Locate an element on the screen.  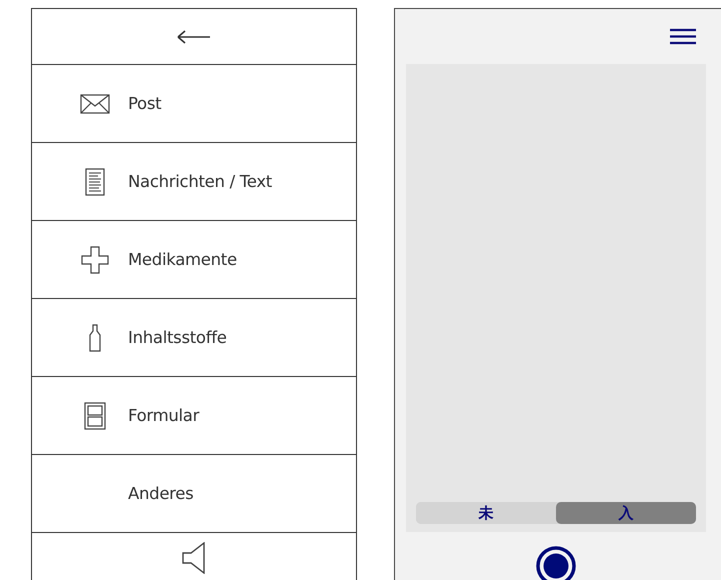
back-arrow-icon is located at coordinates (194, 37).